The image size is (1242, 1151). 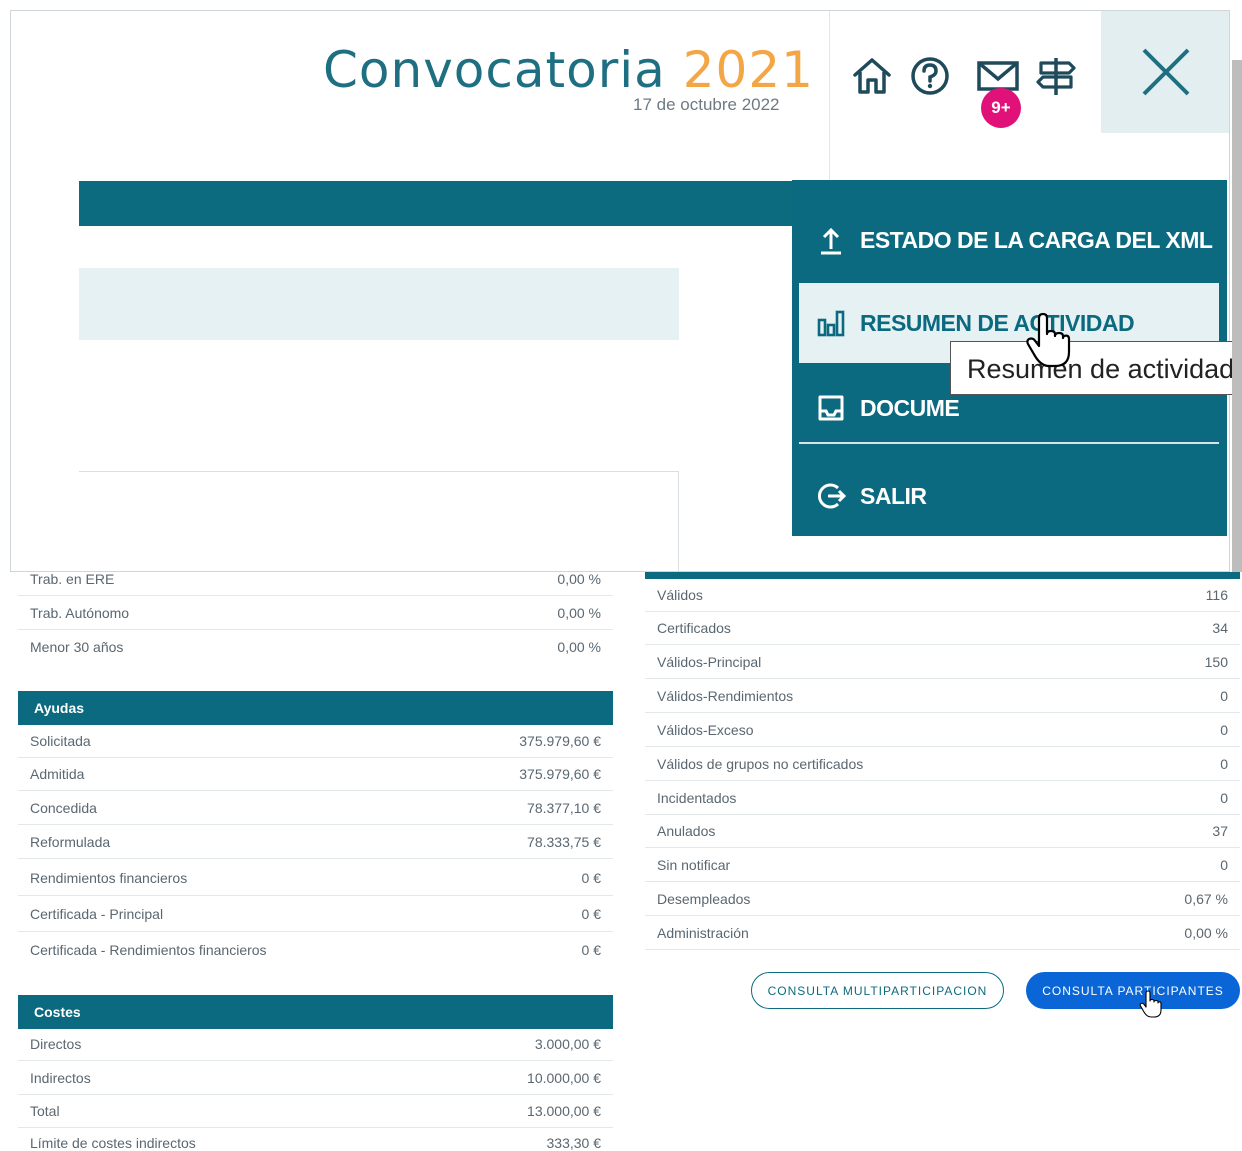 What do you see at coordinates (315, 741) in the screenshot?
I see `table-row: Solicitada 375.979,60 €` at bounding box center [315, 741].